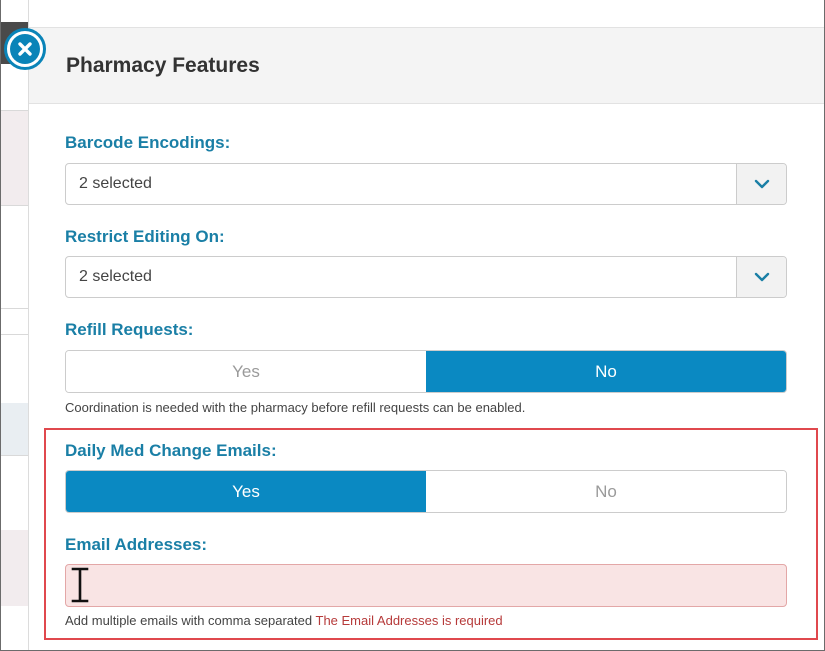 The image size is (825, 651). I want to click on restrict-editing-label: Restrict Editing On:, so click(145, 236).